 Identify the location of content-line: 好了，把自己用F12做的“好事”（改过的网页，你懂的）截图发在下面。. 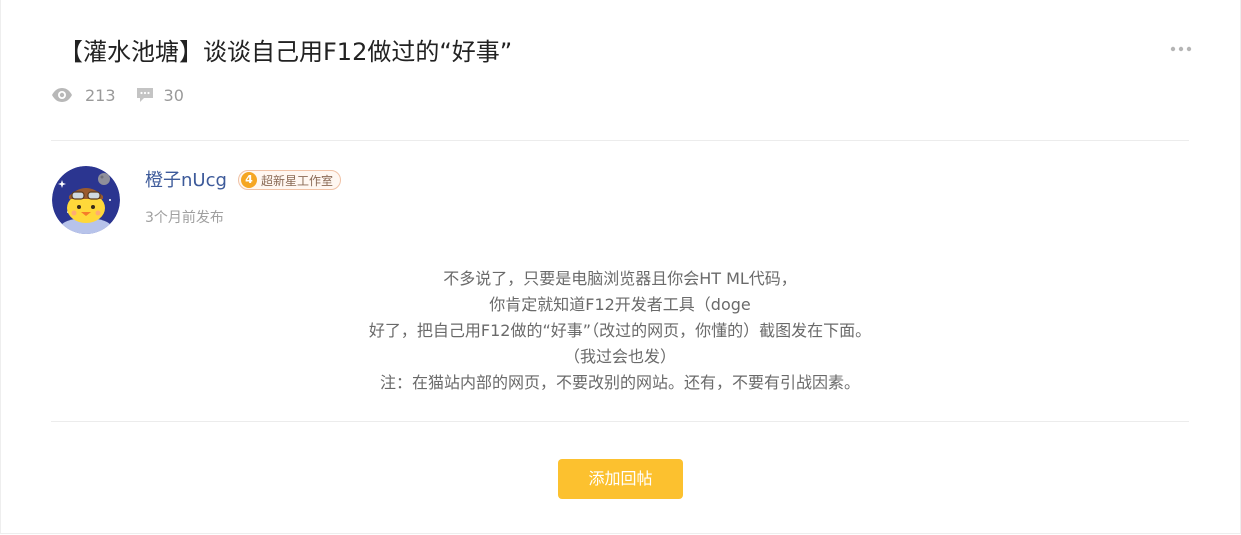
(620, 330).